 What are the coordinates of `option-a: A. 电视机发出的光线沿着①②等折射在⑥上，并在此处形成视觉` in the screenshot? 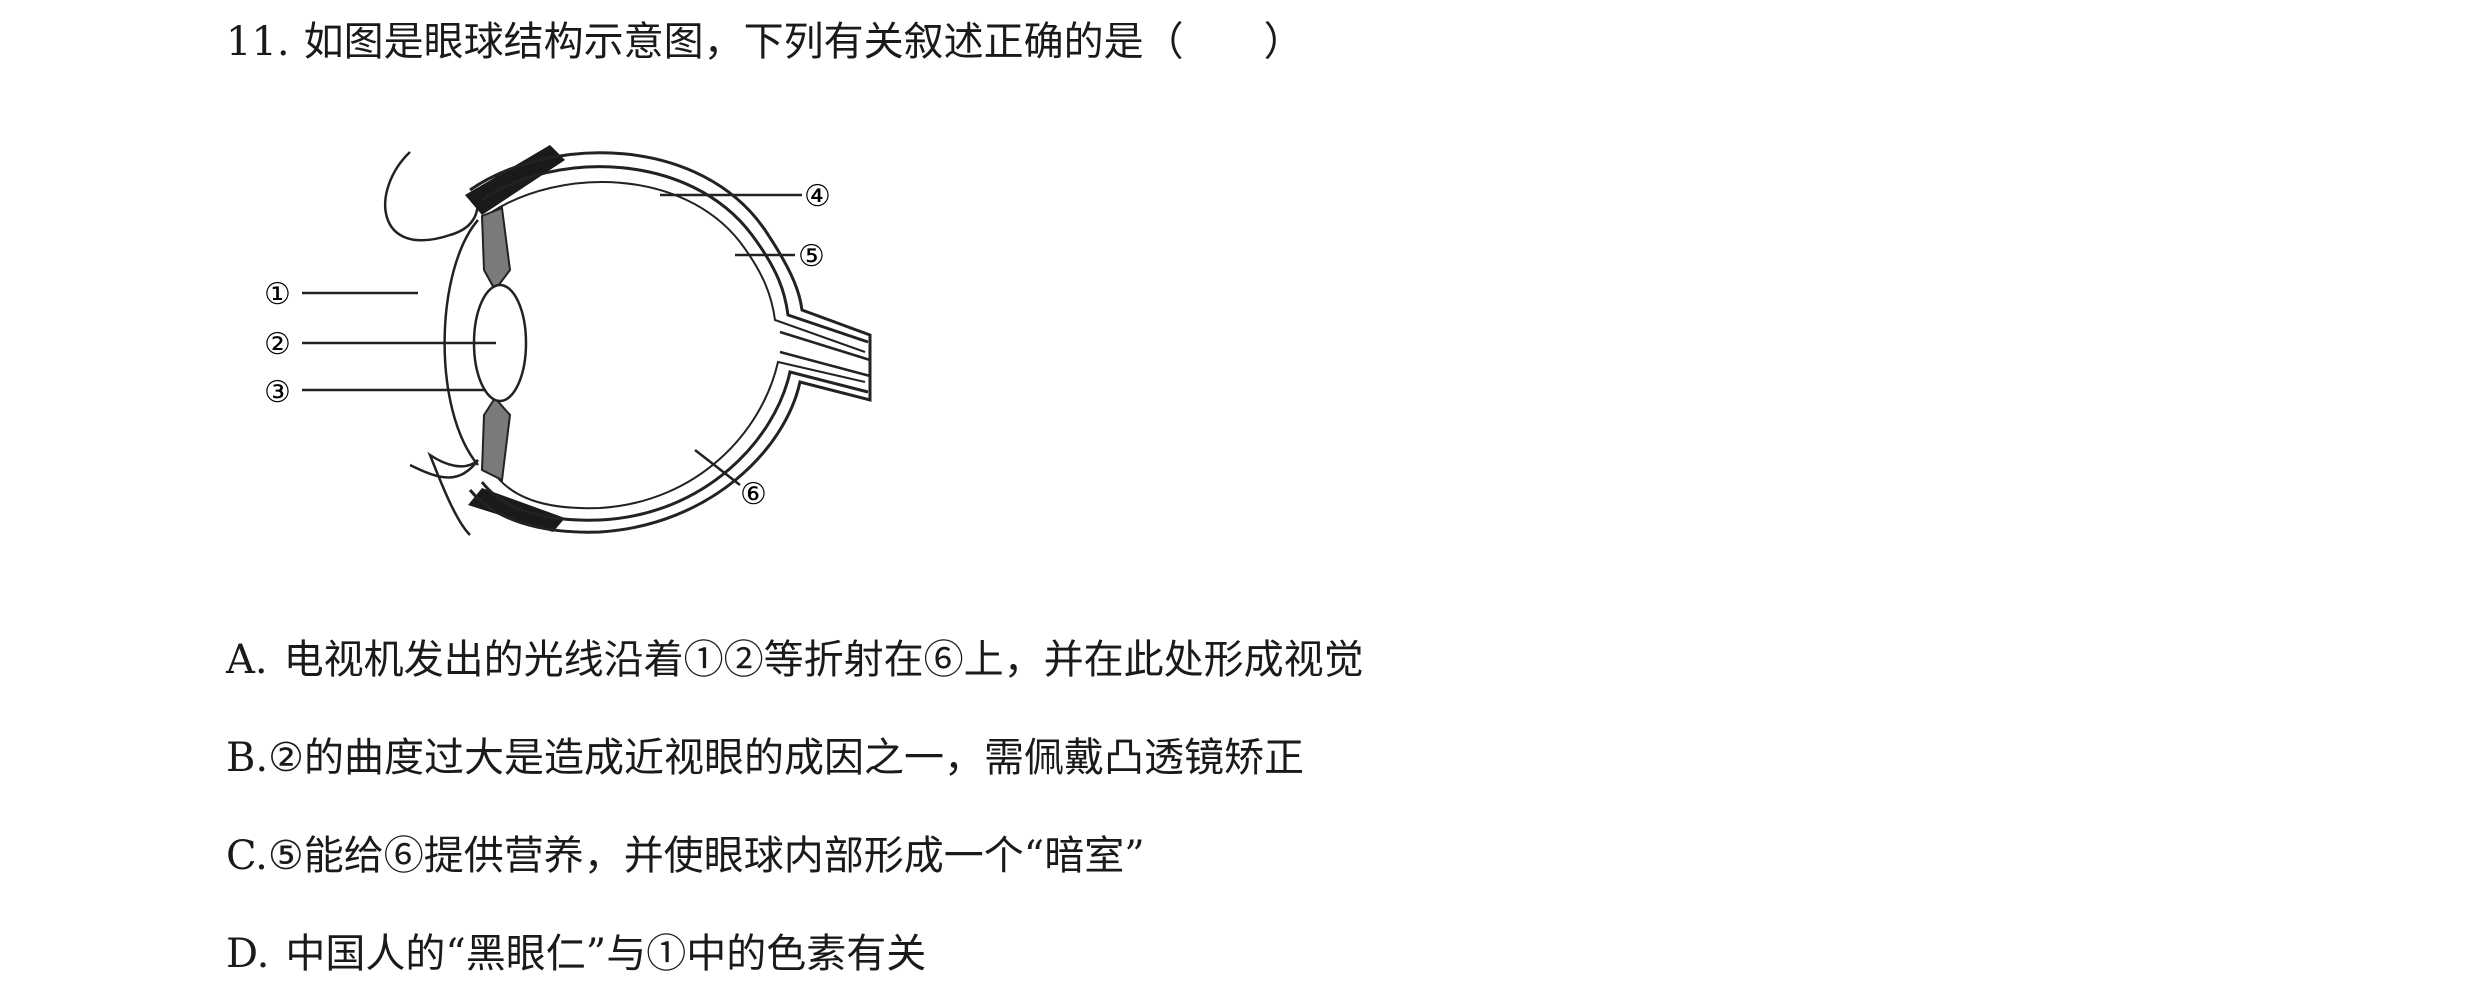 It's located at (795, 660).